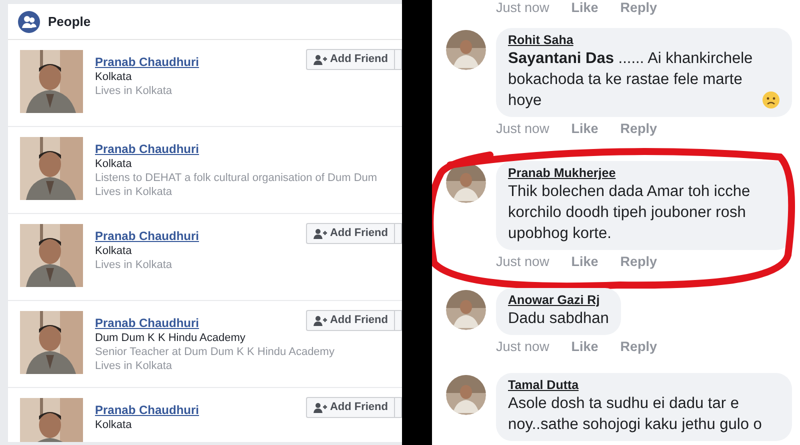 The height and width of the screenshot is (445, 800). What do you see at coordinates (644, 173) in the screenshot?
I see `commenter-name-link: Pranab Mukherjee` at bounding box center [644, 173].